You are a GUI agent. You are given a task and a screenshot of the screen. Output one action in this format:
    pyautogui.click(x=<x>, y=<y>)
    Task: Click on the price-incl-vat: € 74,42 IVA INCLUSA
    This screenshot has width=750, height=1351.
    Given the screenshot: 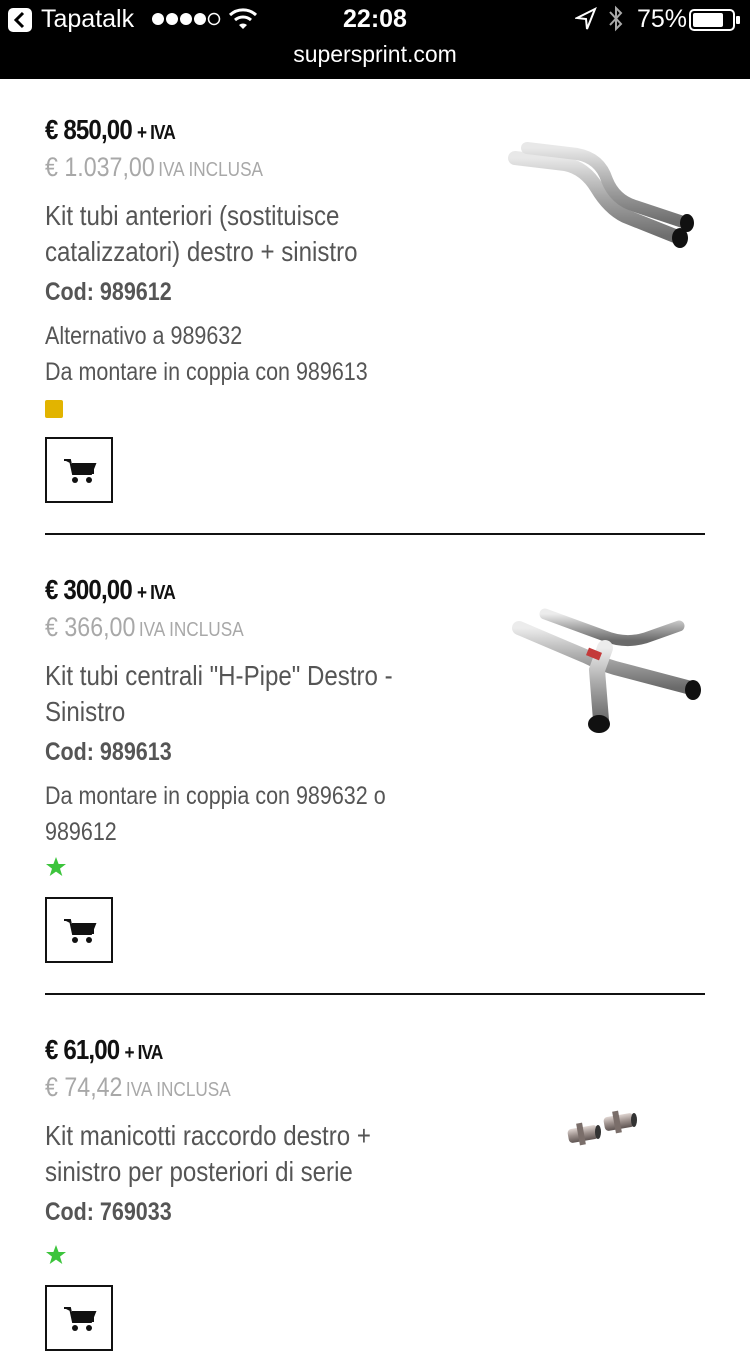 What is the action you would take?
    pyautogui.click(x=138, y=1087)
    